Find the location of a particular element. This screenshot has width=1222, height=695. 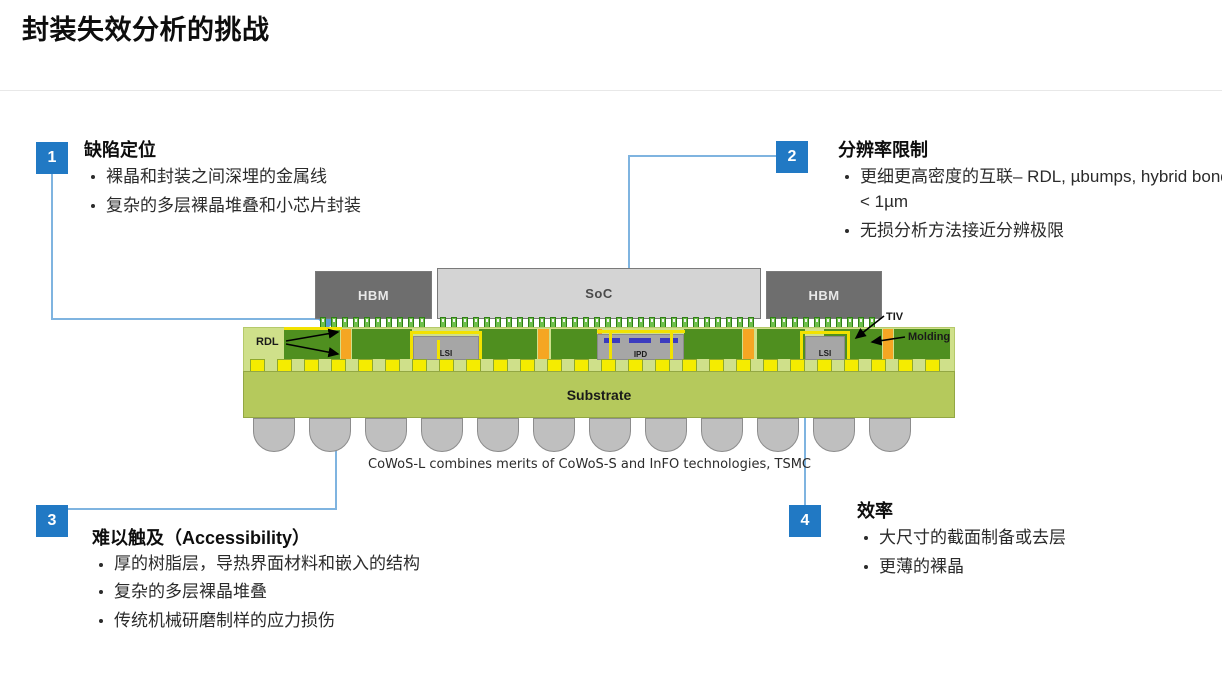

die-soc-label: SoC is located at coordinates (599, 293).